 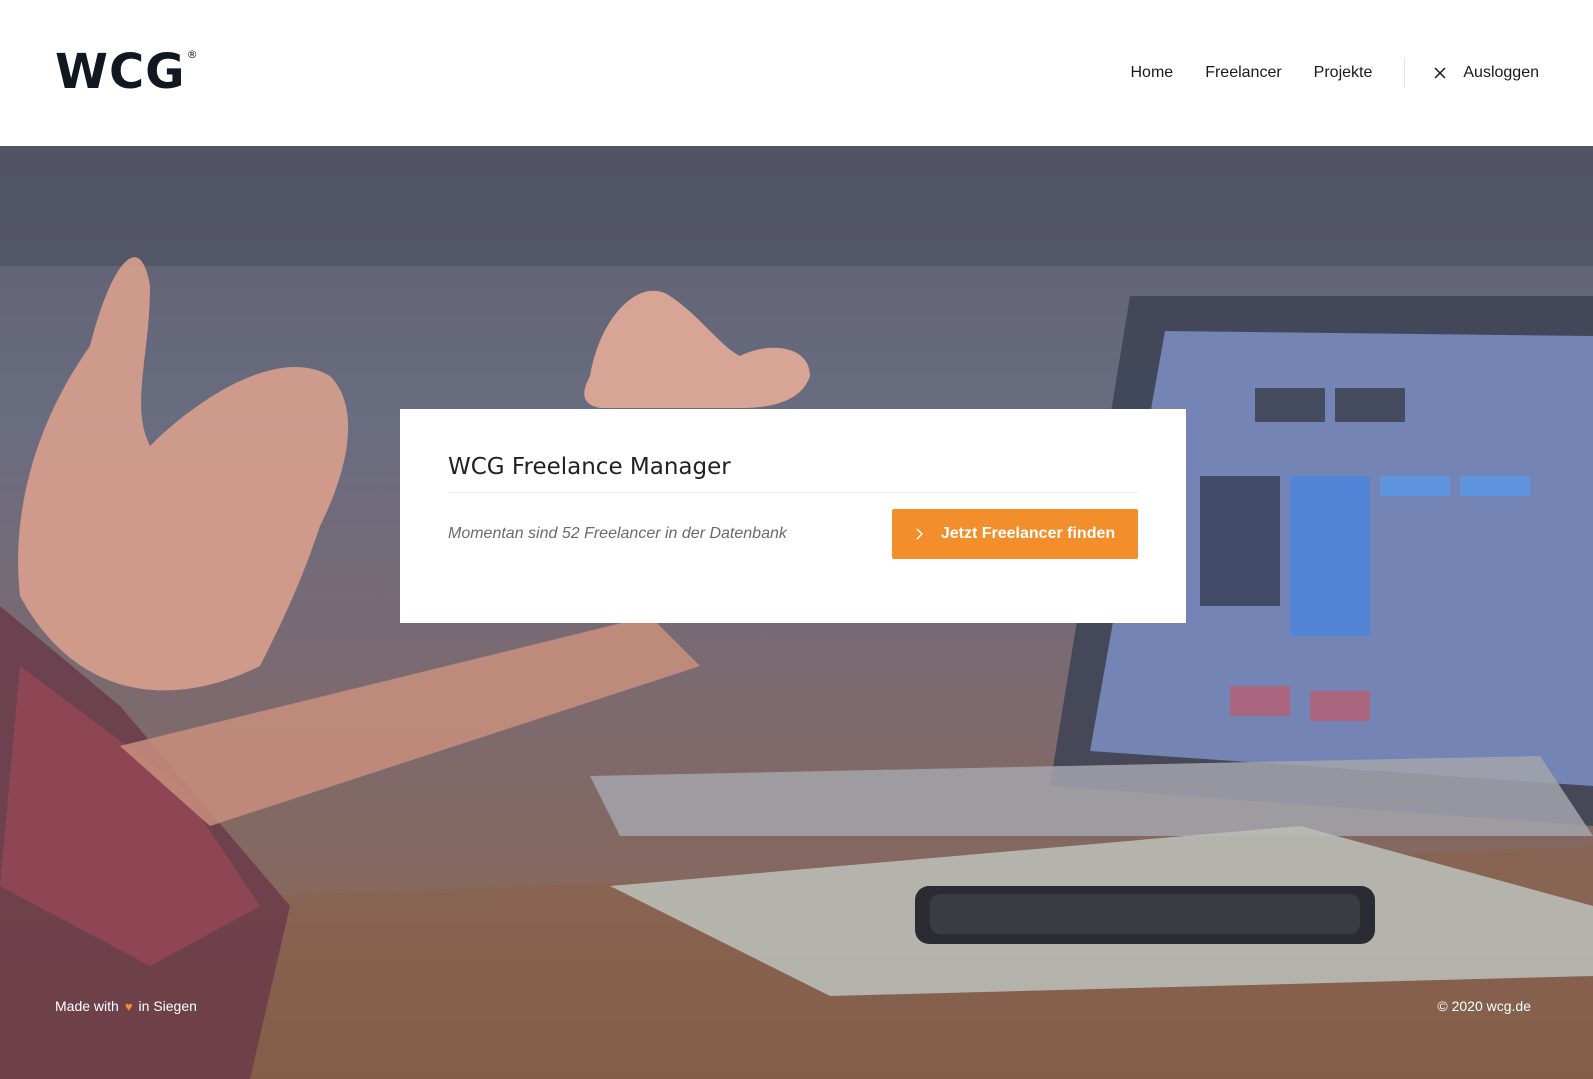 What do you see at coordinates (1484, 1006) in the screenshot?
I see `footer-copyright: © 2020 wcg.de` at bounding box center [1484, 1006].